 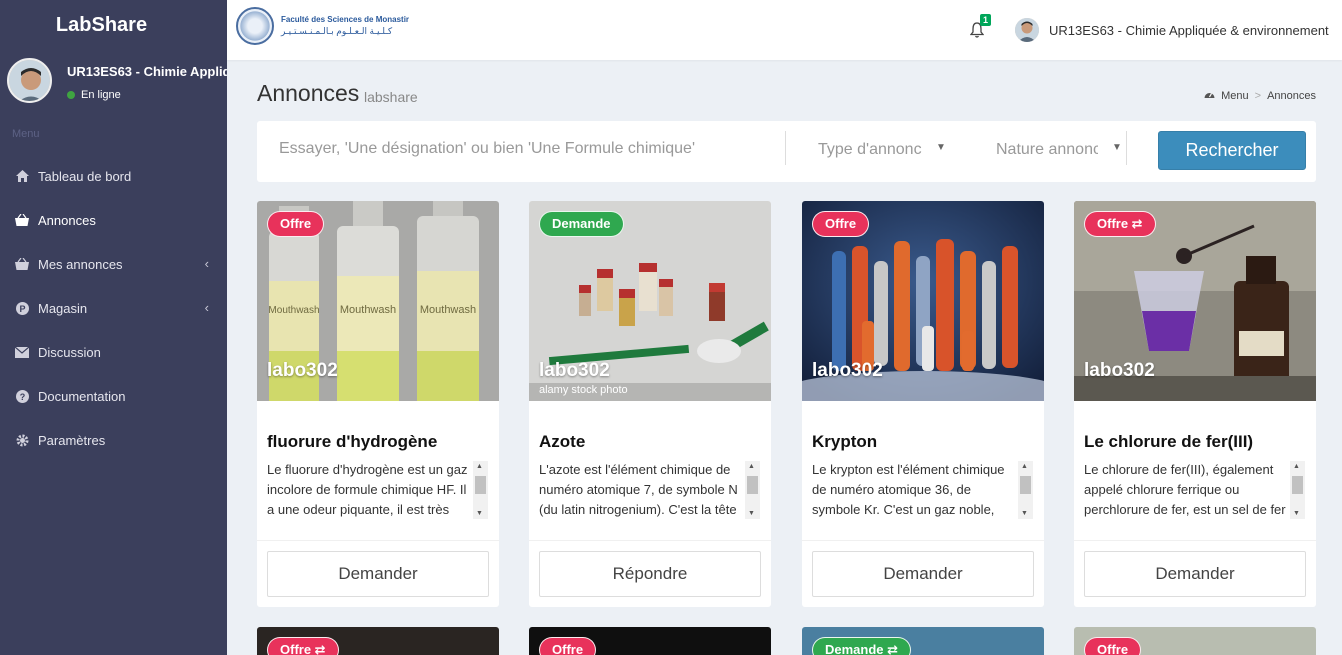 I want to click on faculty-name-fr: Faculté des Sciences de Monastir, so click(x=345, y=19).